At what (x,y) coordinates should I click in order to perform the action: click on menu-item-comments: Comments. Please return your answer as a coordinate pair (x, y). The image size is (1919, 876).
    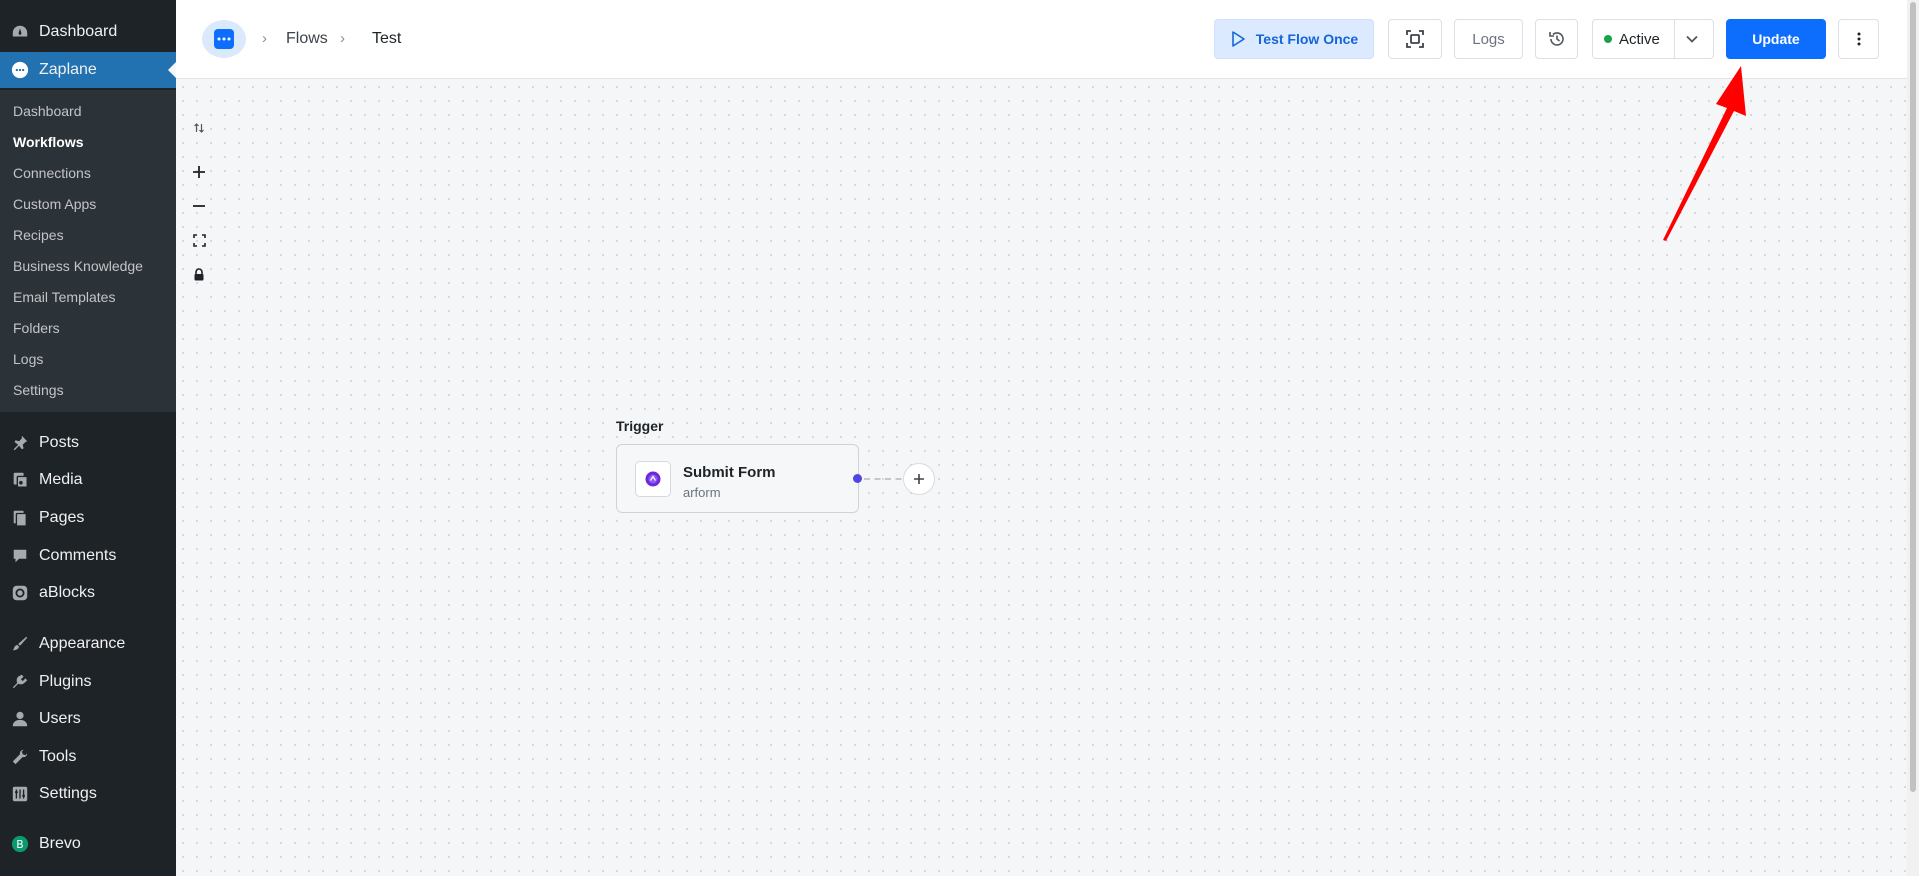
    Looking at the image, I should click on (88, 556).